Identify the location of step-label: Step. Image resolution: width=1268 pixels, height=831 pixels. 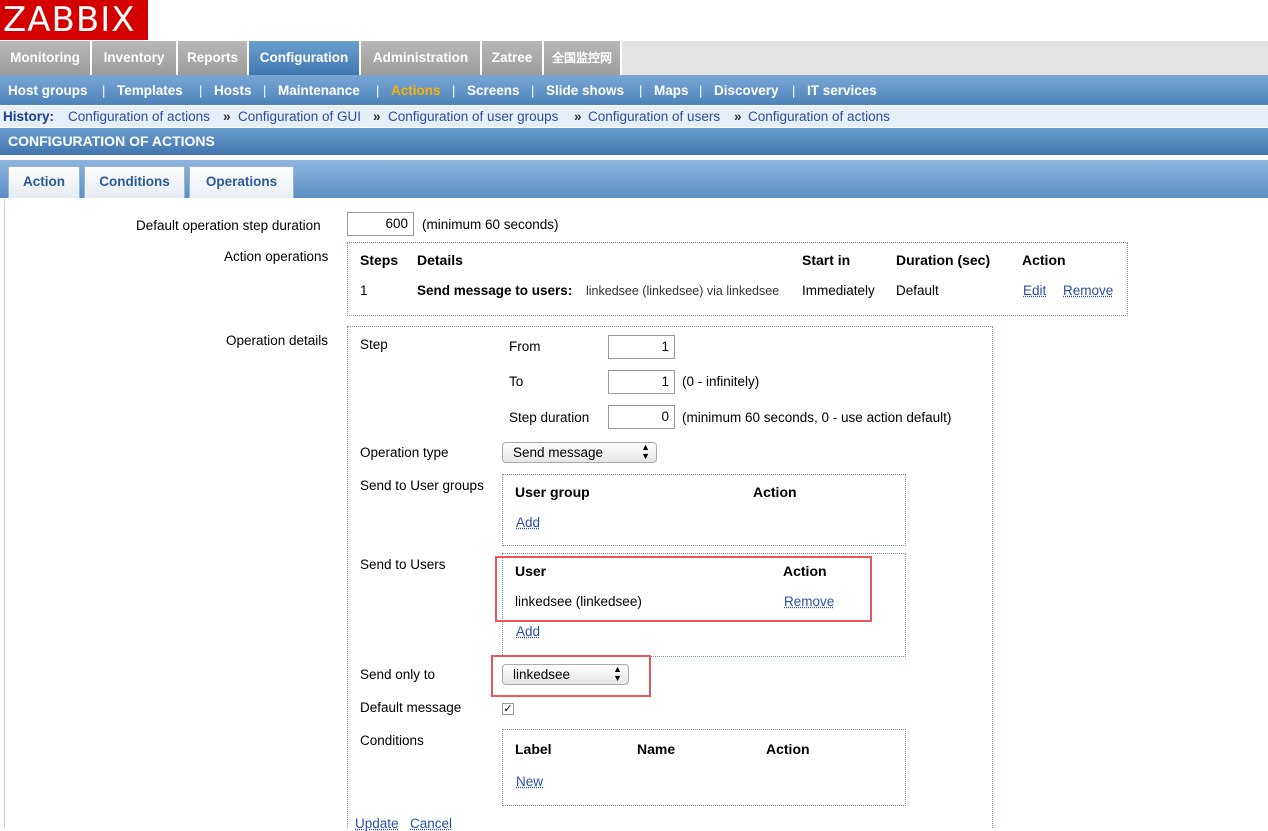
(374, 344).